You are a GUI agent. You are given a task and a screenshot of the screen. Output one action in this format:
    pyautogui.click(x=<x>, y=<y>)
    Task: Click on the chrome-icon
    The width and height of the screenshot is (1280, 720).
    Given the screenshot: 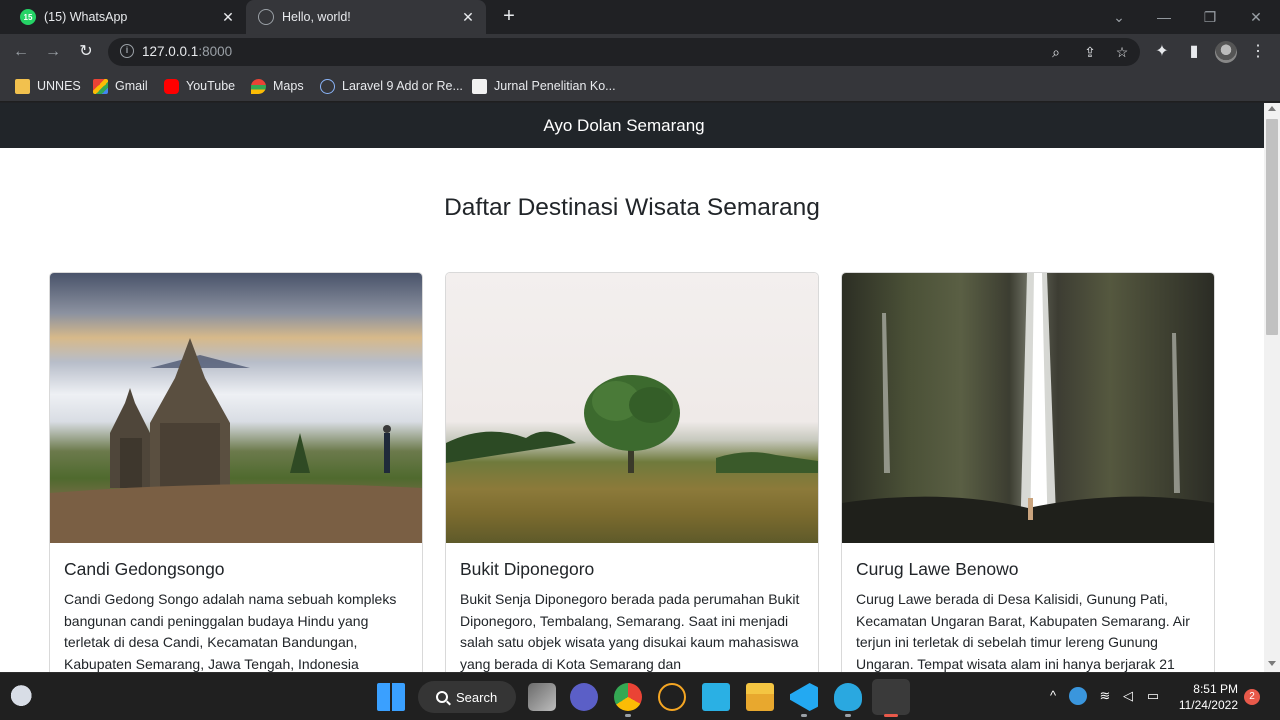 What is the action you would take?
    pyautogui.click(x=628, y=697)
    